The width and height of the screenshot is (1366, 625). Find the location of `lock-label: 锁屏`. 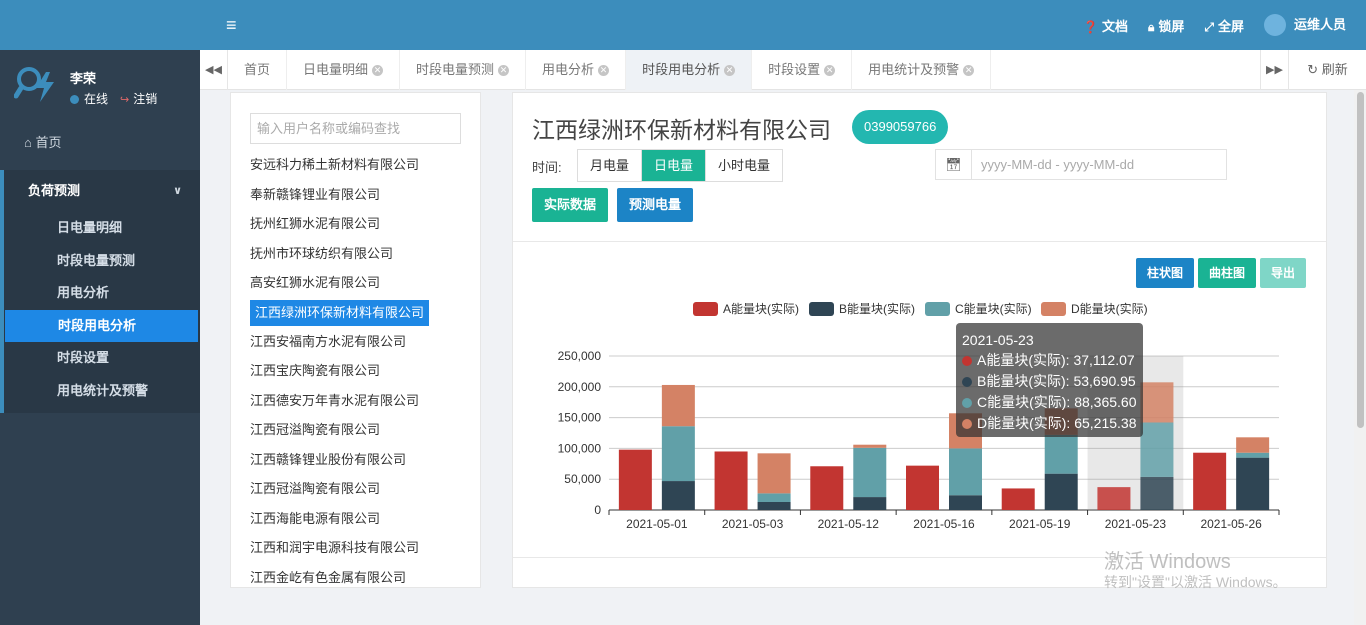

lock-label: 锁屏 is located at coordinates (1171, 26).